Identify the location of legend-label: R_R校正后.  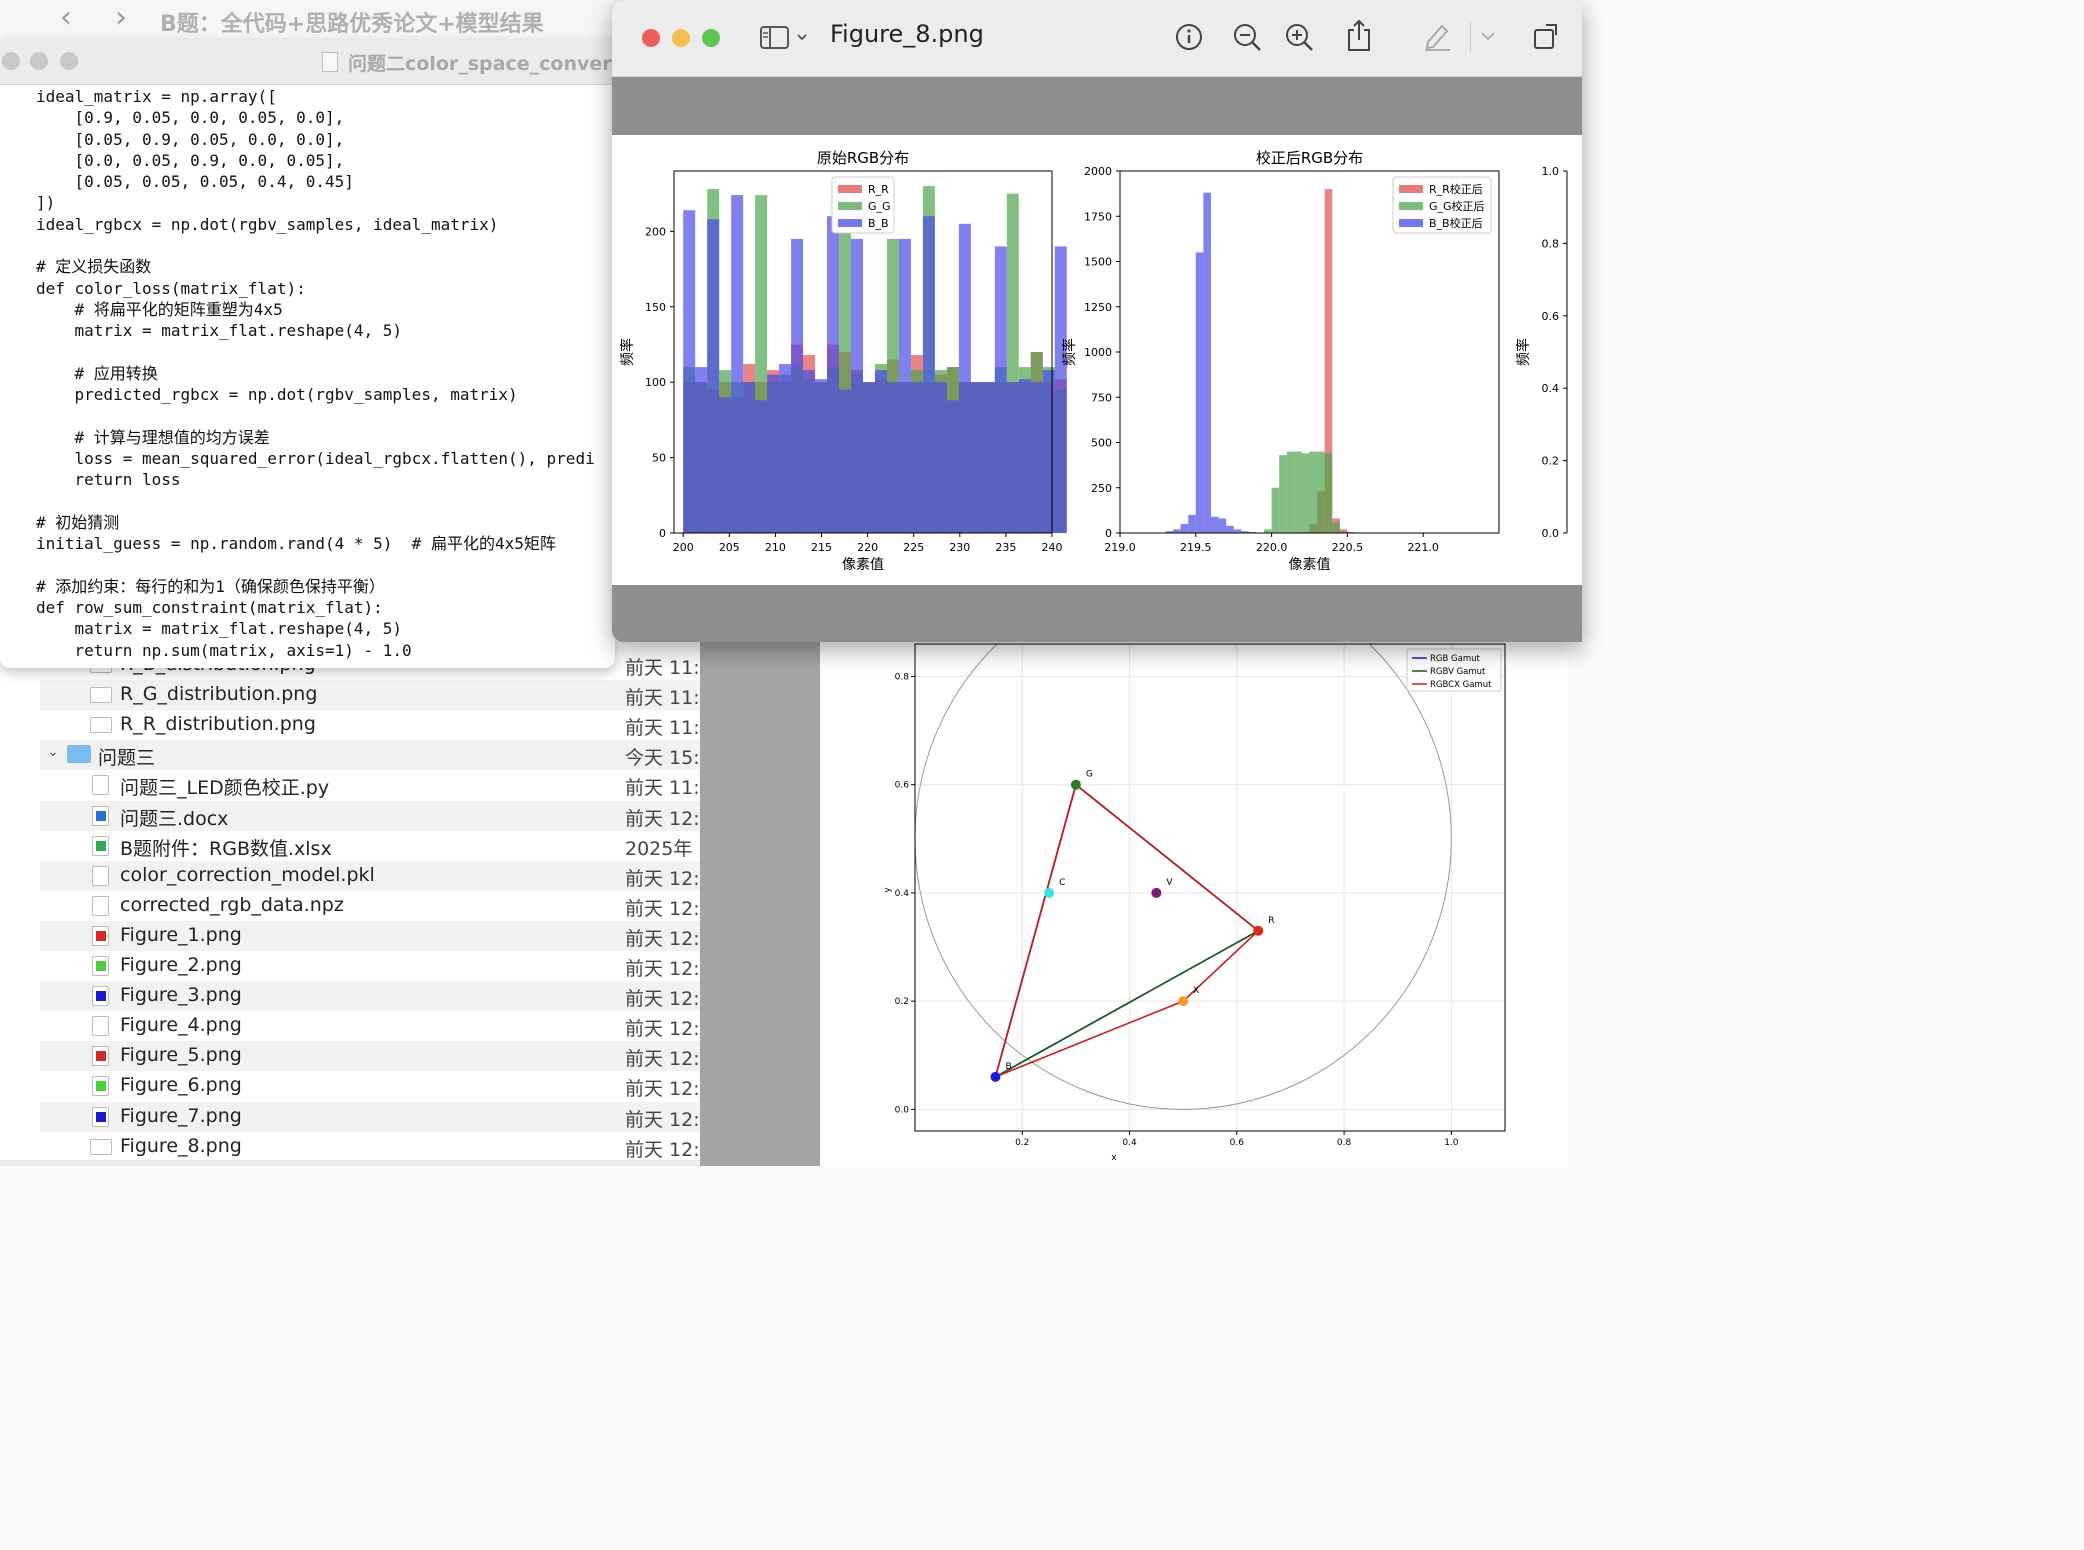
(1456, 189).